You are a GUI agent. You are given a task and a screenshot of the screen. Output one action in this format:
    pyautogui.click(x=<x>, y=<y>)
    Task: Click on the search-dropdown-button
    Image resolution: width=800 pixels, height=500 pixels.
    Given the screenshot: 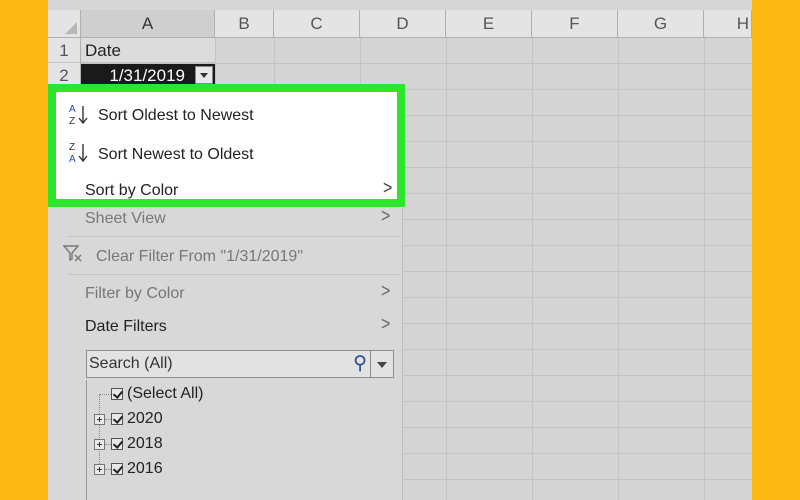 What is the action you would take?
    pyautogui.click(x=381, y=364)
    